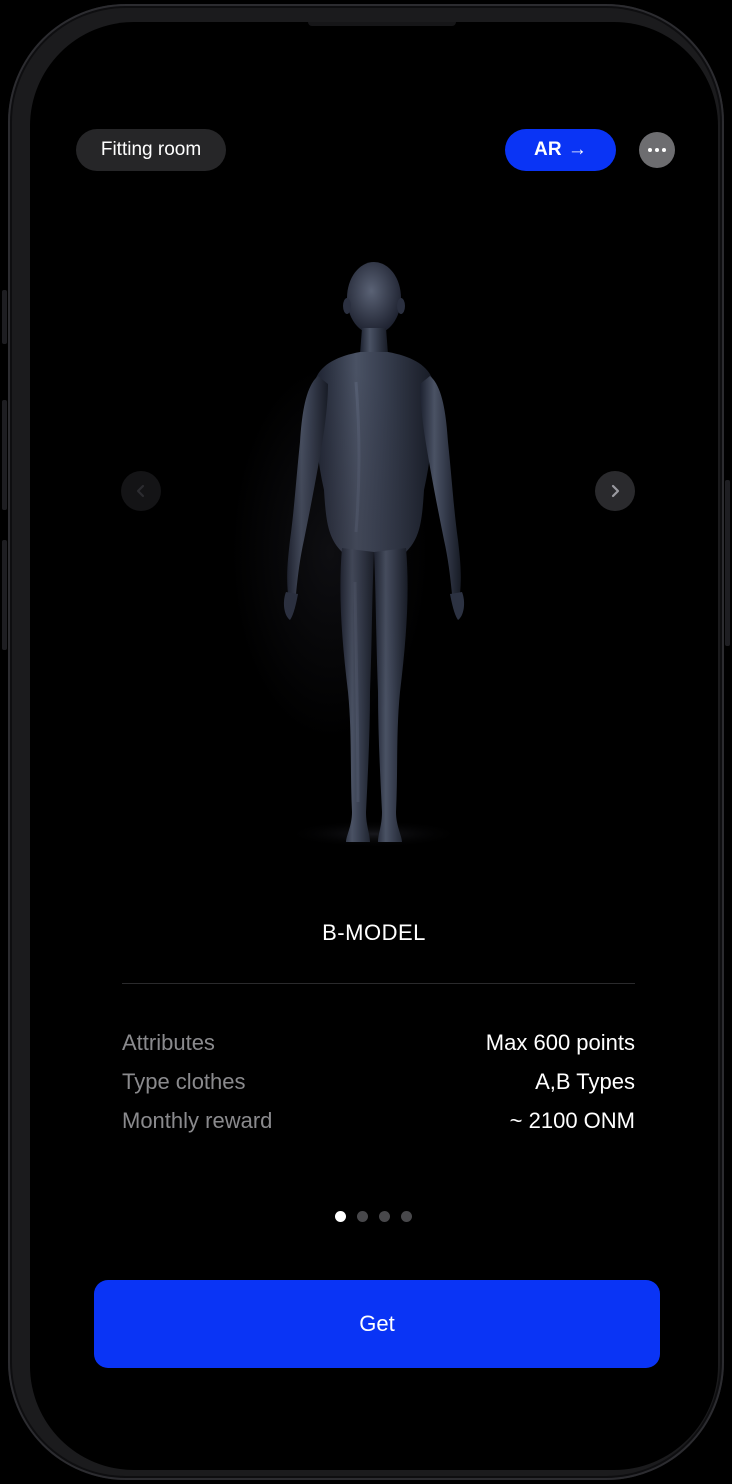  I want to click on ar-button: AR →, so click(560, 150).